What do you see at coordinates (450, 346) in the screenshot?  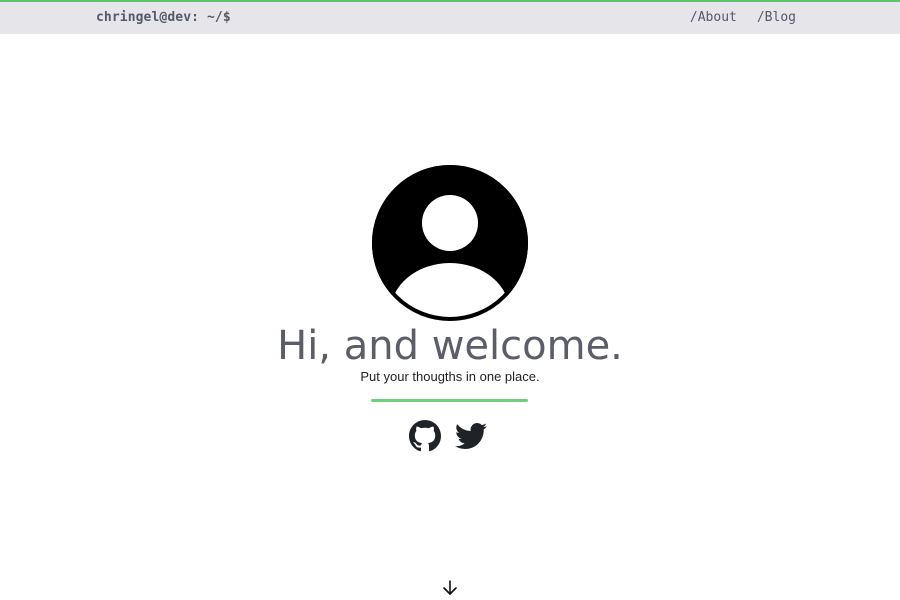 I see `hero-title: Hi, and welcome.` at bounding box center [450, 346].